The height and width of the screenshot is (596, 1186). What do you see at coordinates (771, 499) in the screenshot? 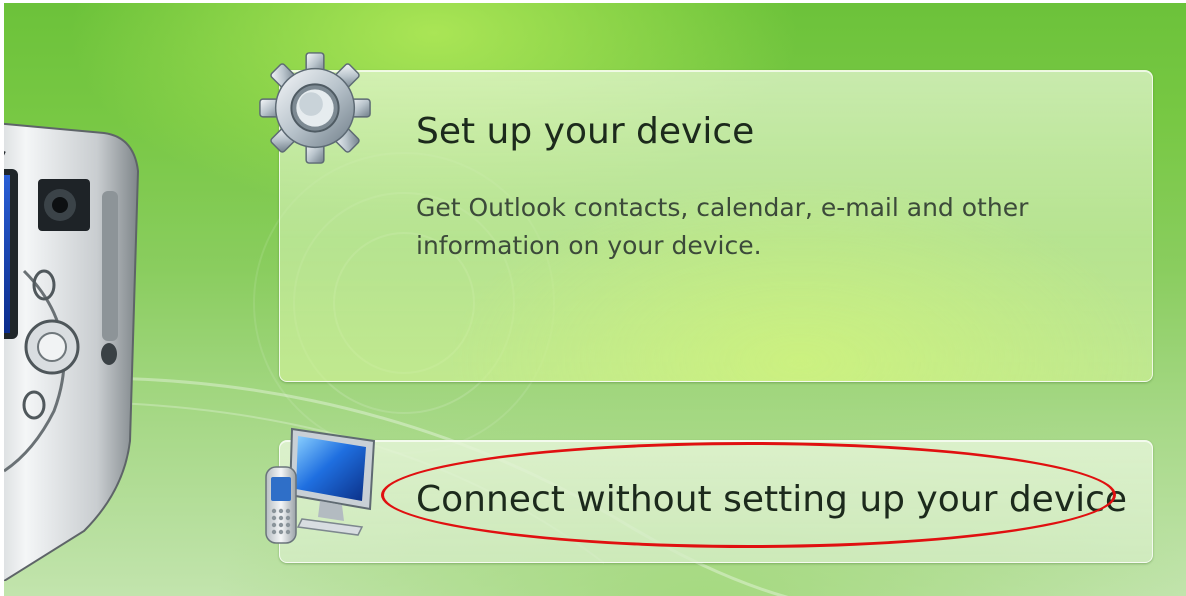
I see `connect-without-setup-title: Connect without setting up your device` at bounding box center [771, 499].